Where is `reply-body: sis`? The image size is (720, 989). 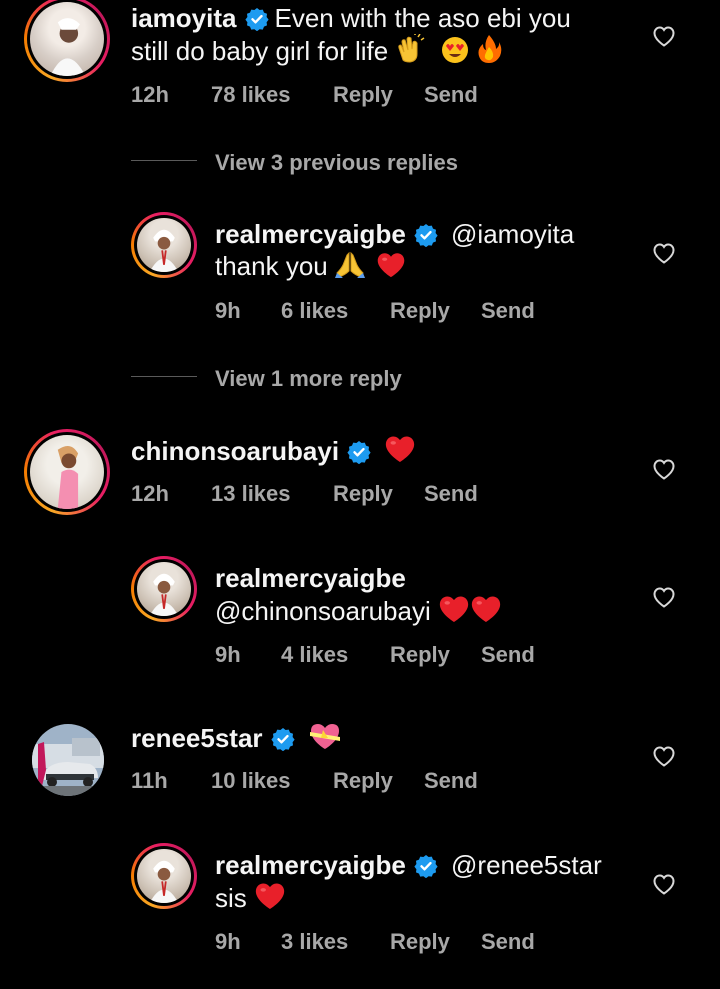 reply-body: sis is located at coordinates (231, 898).